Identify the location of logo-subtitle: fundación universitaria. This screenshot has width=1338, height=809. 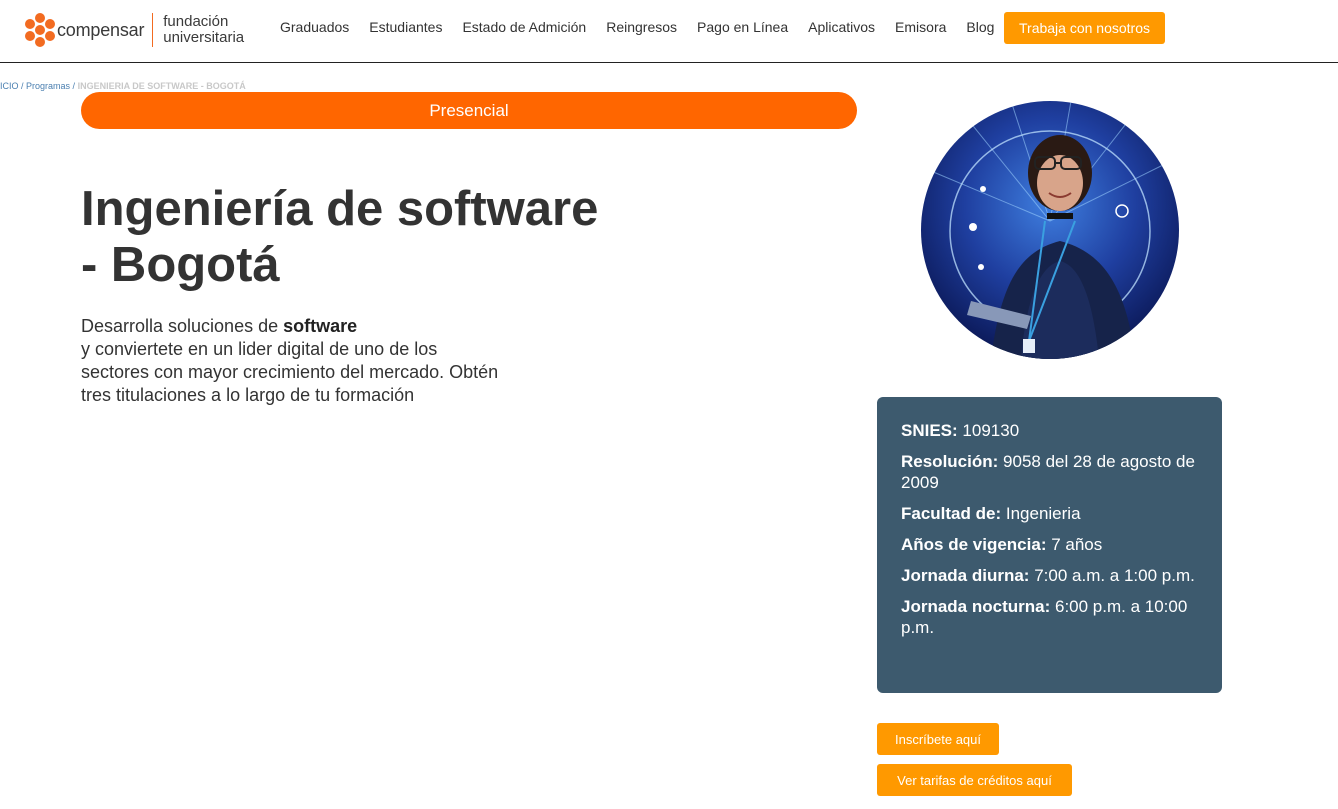
(203, 30).